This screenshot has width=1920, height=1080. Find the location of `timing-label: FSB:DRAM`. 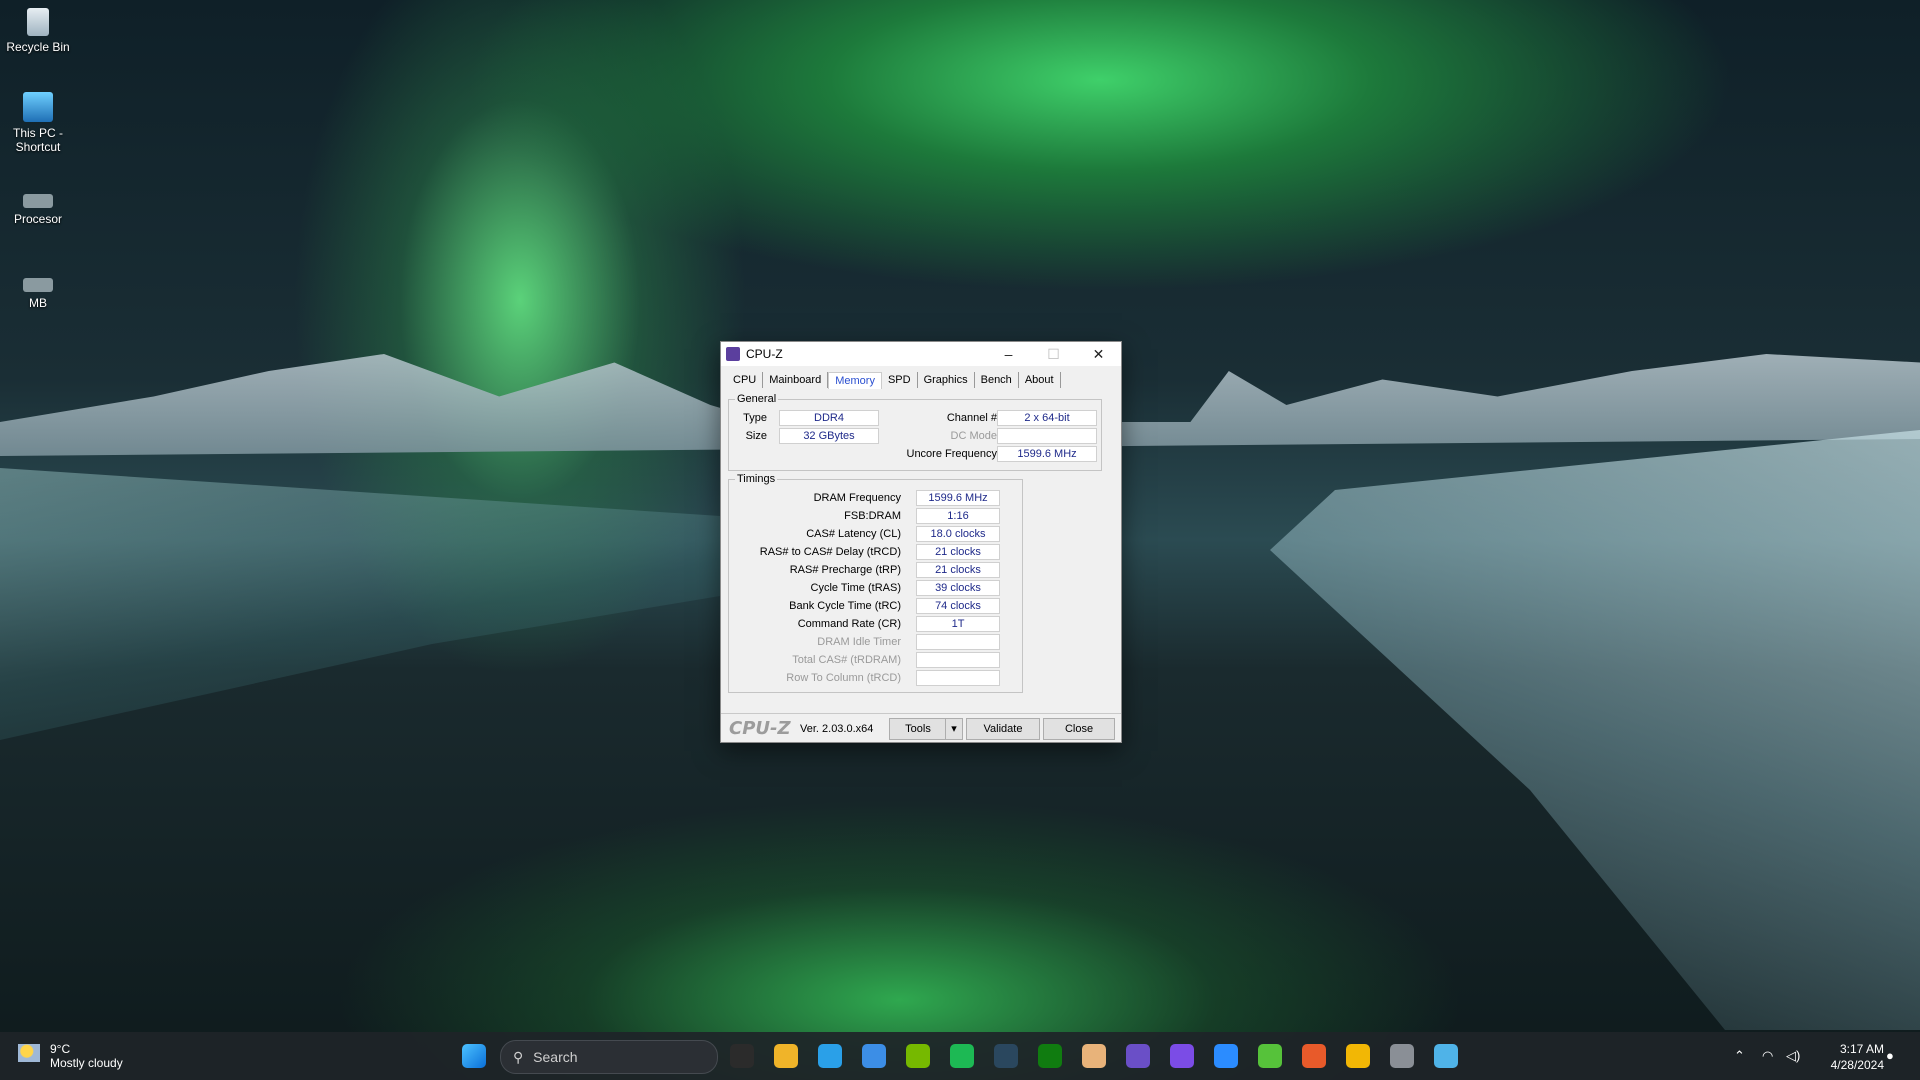

timing-label: FSB:DRAM is located at coordinates (872, 516).